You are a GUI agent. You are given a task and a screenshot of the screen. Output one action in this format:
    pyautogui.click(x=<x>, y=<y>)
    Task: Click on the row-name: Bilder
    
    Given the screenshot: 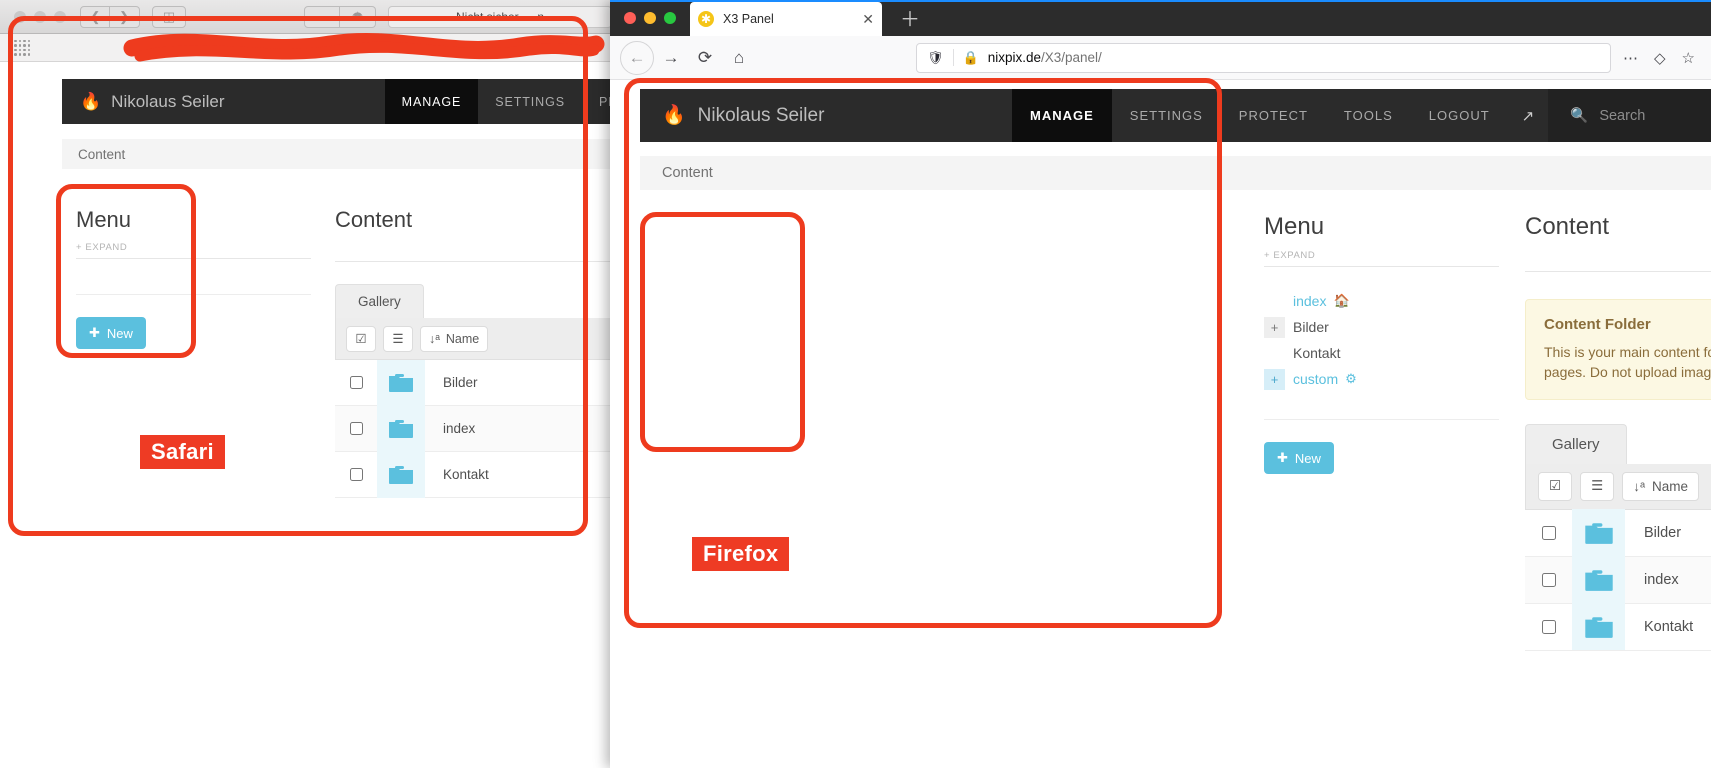 What is the action you would take?
    pyautogui.click(x=460, y=382)
    